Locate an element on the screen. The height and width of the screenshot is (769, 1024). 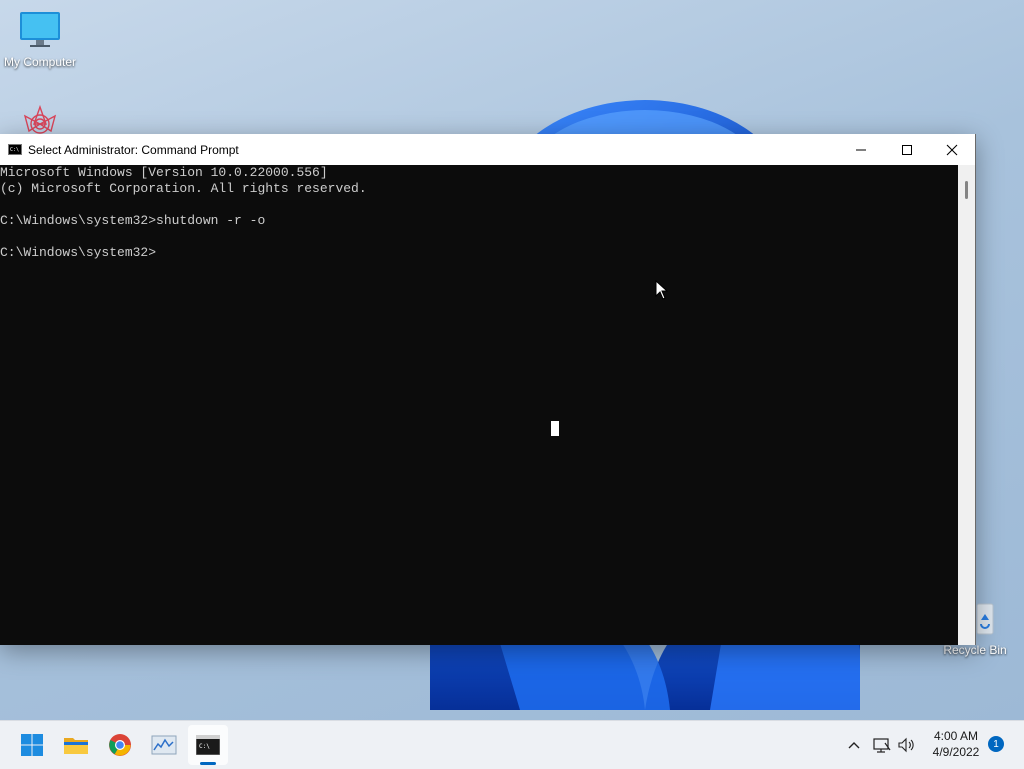
active-indicator is located at coordinates (208, 763).